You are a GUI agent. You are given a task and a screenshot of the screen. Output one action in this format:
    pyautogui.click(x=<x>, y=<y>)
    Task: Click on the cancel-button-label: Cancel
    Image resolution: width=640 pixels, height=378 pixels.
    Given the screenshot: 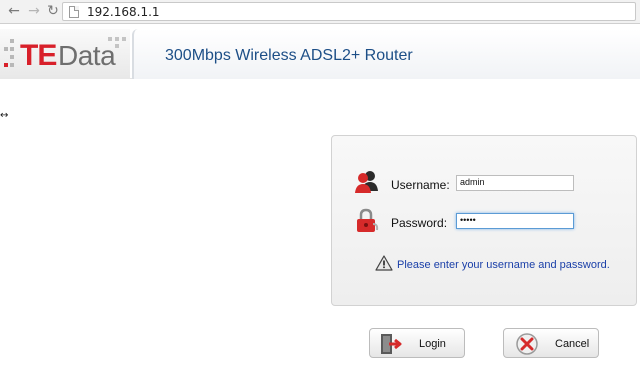 What is the action you would take?
    pyautogui.click(x=572, y=344)
    